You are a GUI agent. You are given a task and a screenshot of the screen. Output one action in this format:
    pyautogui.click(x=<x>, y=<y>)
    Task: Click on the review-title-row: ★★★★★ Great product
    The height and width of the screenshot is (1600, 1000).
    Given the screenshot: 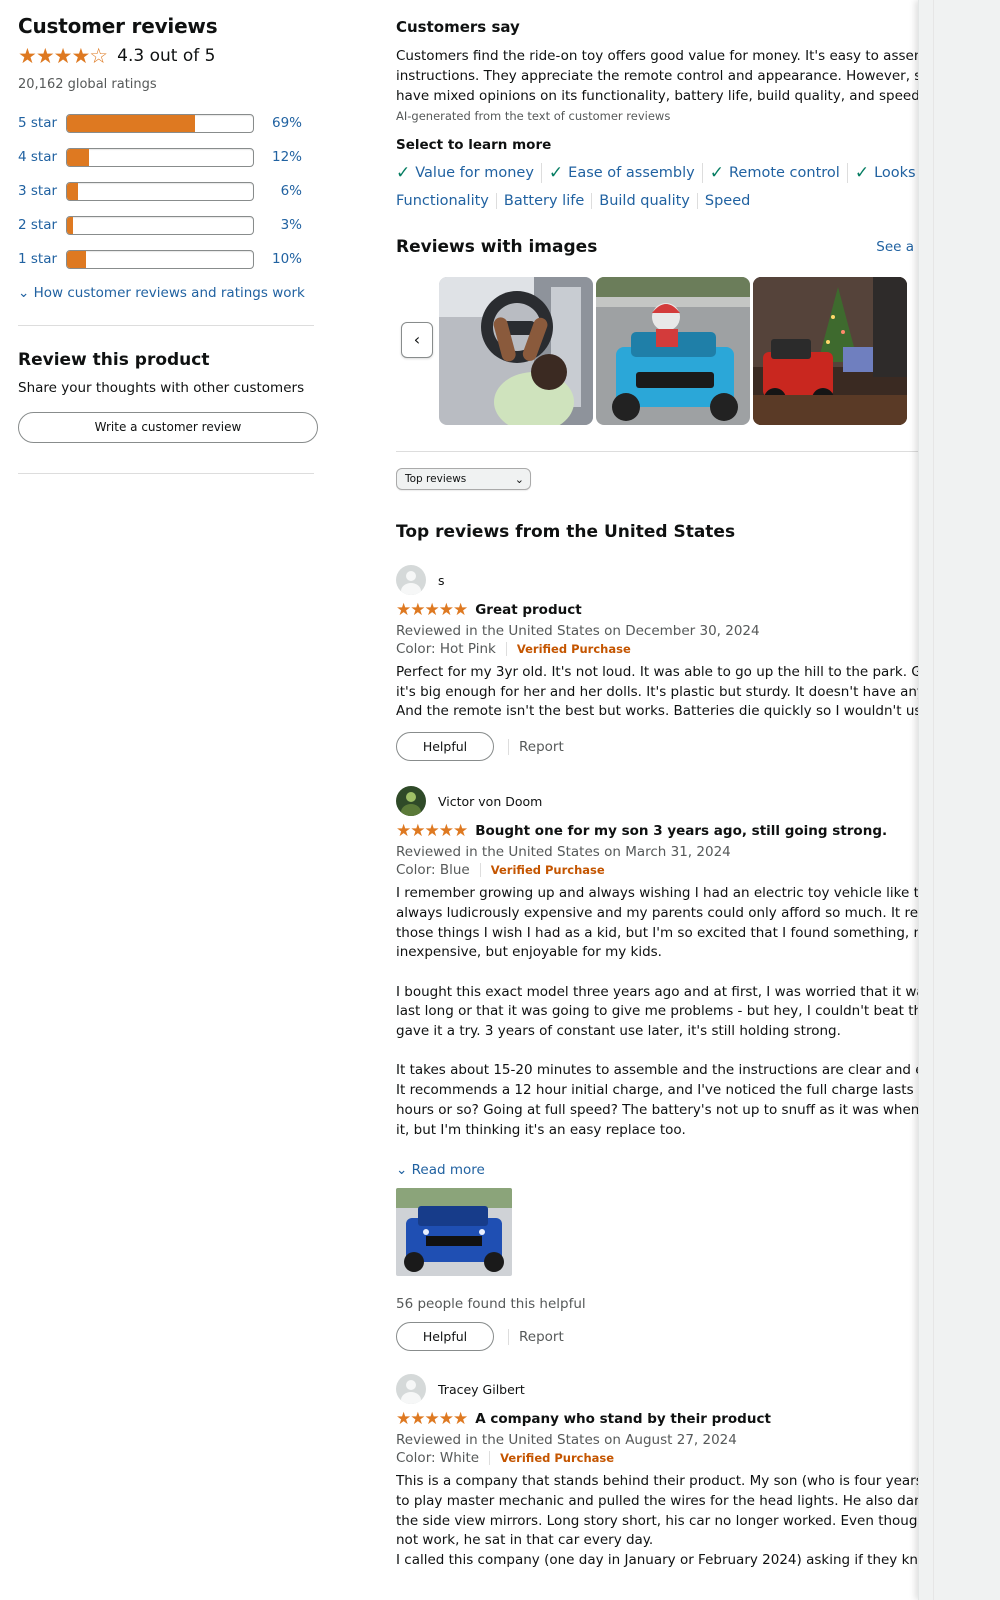 What is the action you would take?
    pyautogui.click(x=657, y=610)
    